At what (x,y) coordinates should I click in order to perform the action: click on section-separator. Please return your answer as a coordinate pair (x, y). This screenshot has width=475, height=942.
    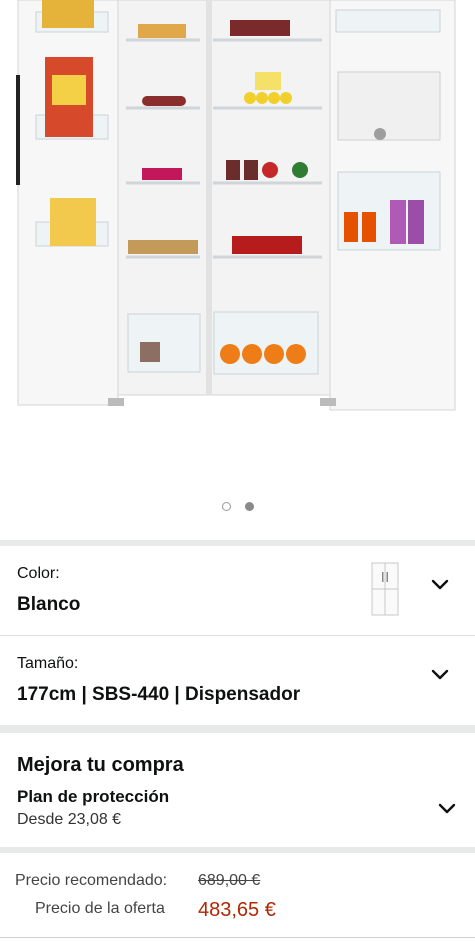
    Looking at the image, I should click on (237, 729).